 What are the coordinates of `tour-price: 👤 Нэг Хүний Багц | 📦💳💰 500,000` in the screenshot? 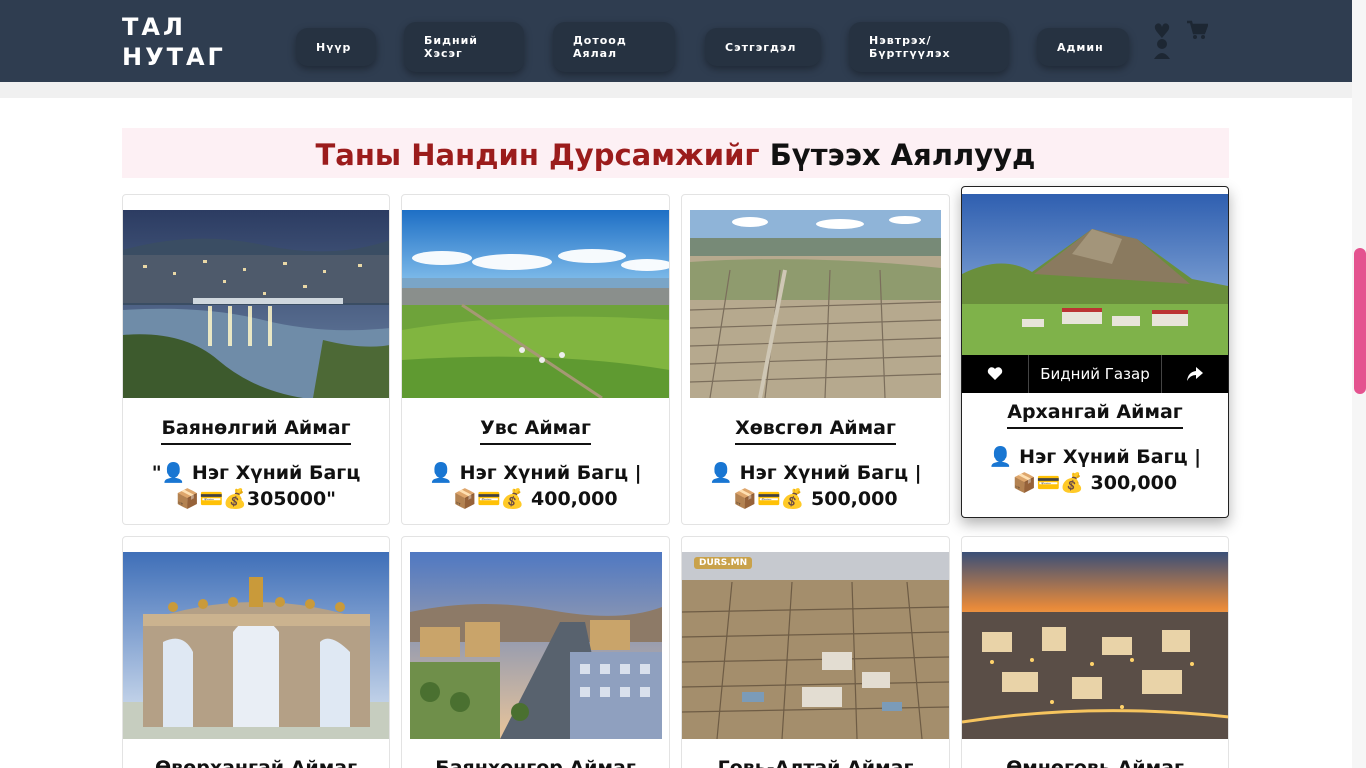 It's located at (815, 486).